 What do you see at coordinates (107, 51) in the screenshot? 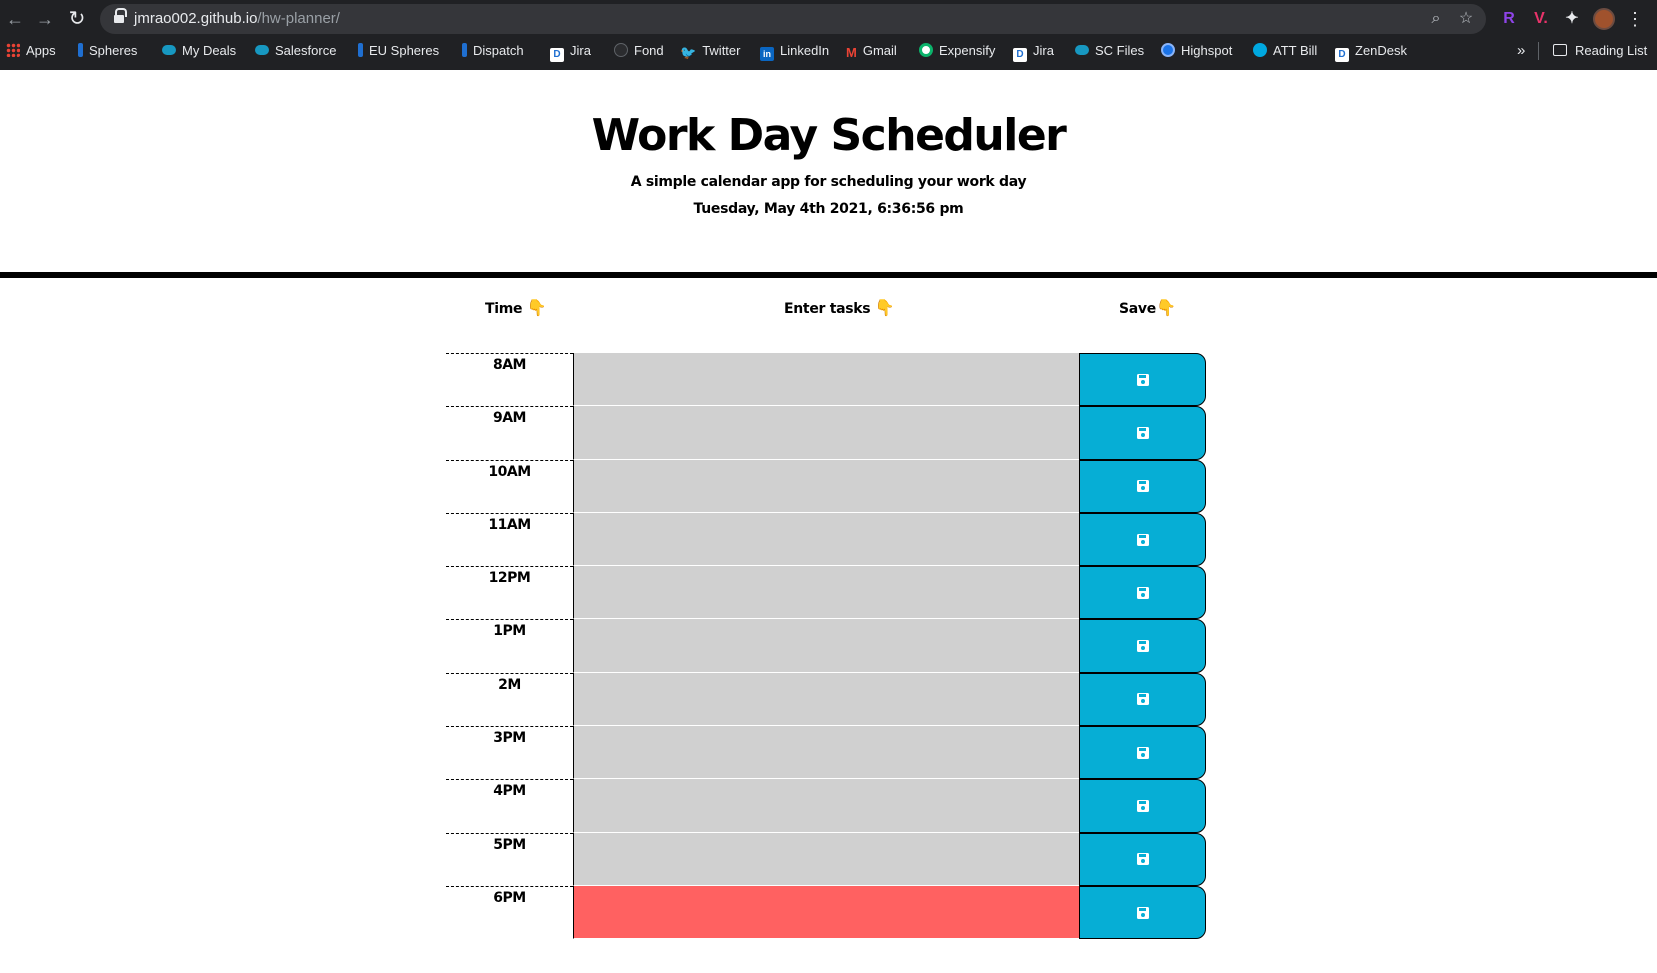
I see `bookmark-spheres: Spheres` at bounding box center [107, 51].